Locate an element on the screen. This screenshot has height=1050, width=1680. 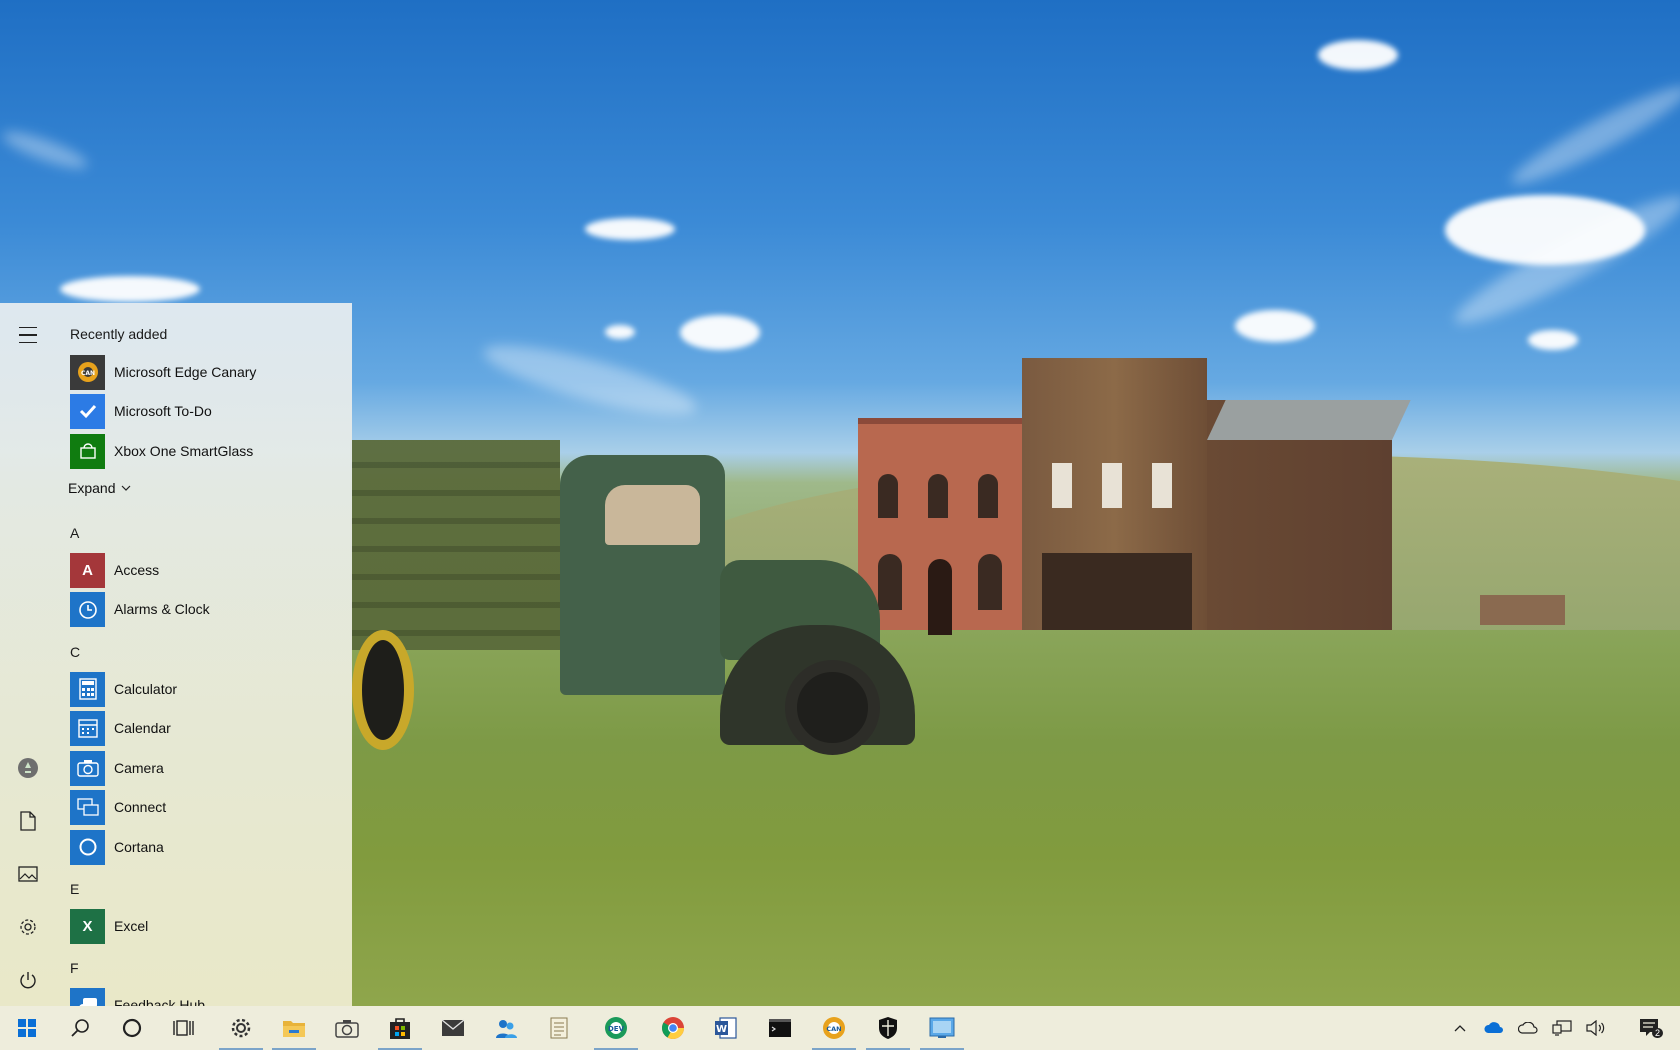
edge-canary-taskbar-icon: CAN is located at coordinates (834, 1028).